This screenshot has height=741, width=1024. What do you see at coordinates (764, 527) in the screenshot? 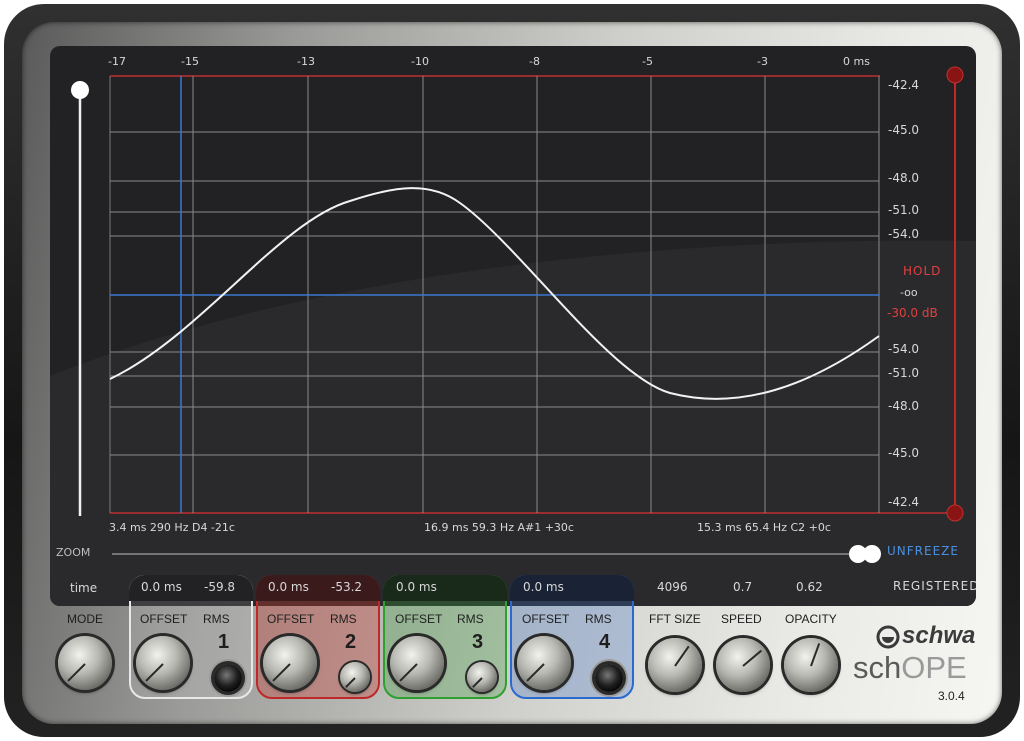
I see `cursor-readout-right: 15.3 ms 65.4 Hz C2 +0c` at bounding box center [764, 527].